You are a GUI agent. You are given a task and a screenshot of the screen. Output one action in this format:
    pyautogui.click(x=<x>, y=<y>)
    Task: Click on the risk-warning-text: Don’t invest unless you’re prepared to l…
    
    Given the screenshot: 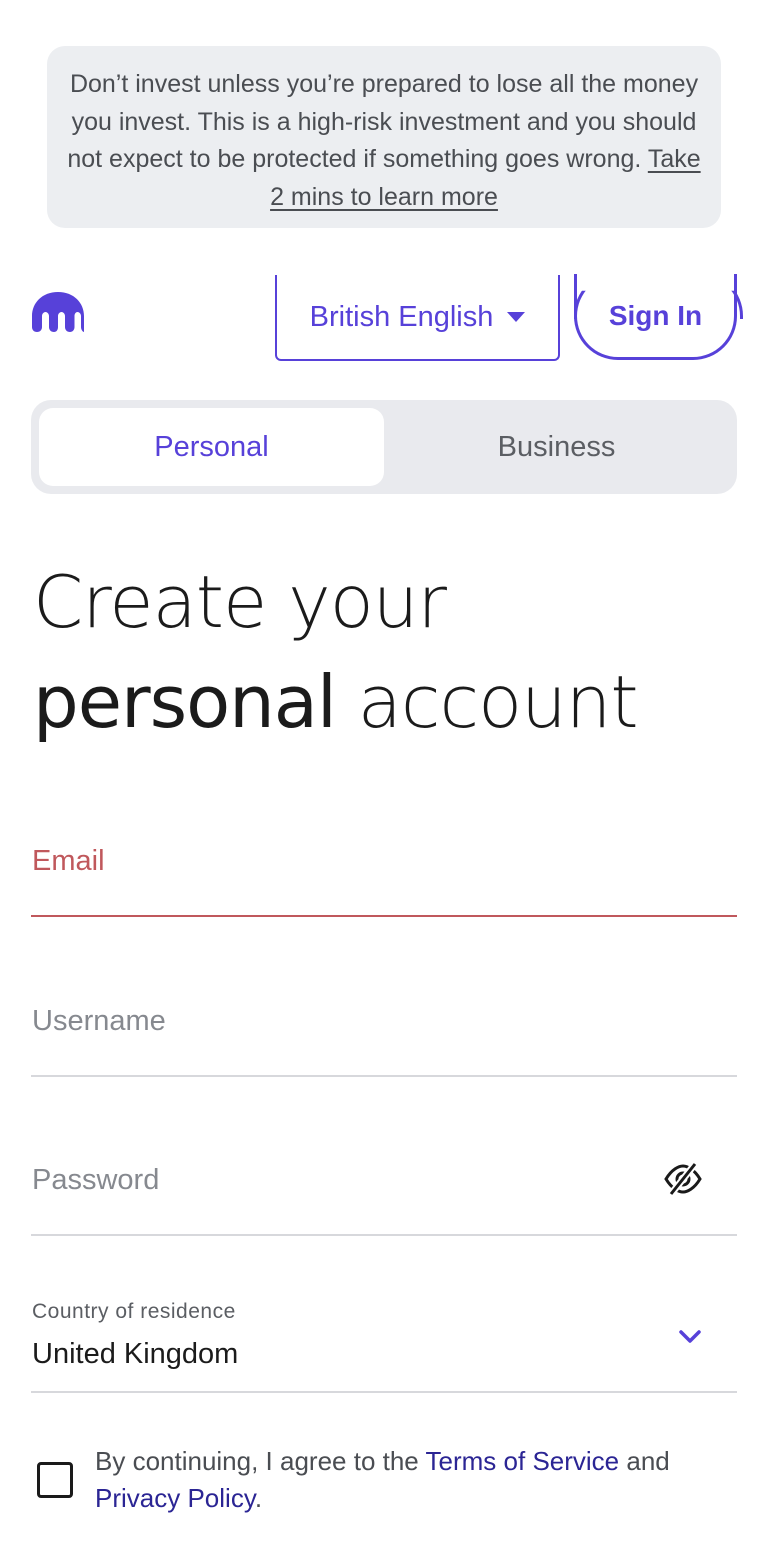 What is the action you would take?
    pyautogui.click(x=383, y=121)
    